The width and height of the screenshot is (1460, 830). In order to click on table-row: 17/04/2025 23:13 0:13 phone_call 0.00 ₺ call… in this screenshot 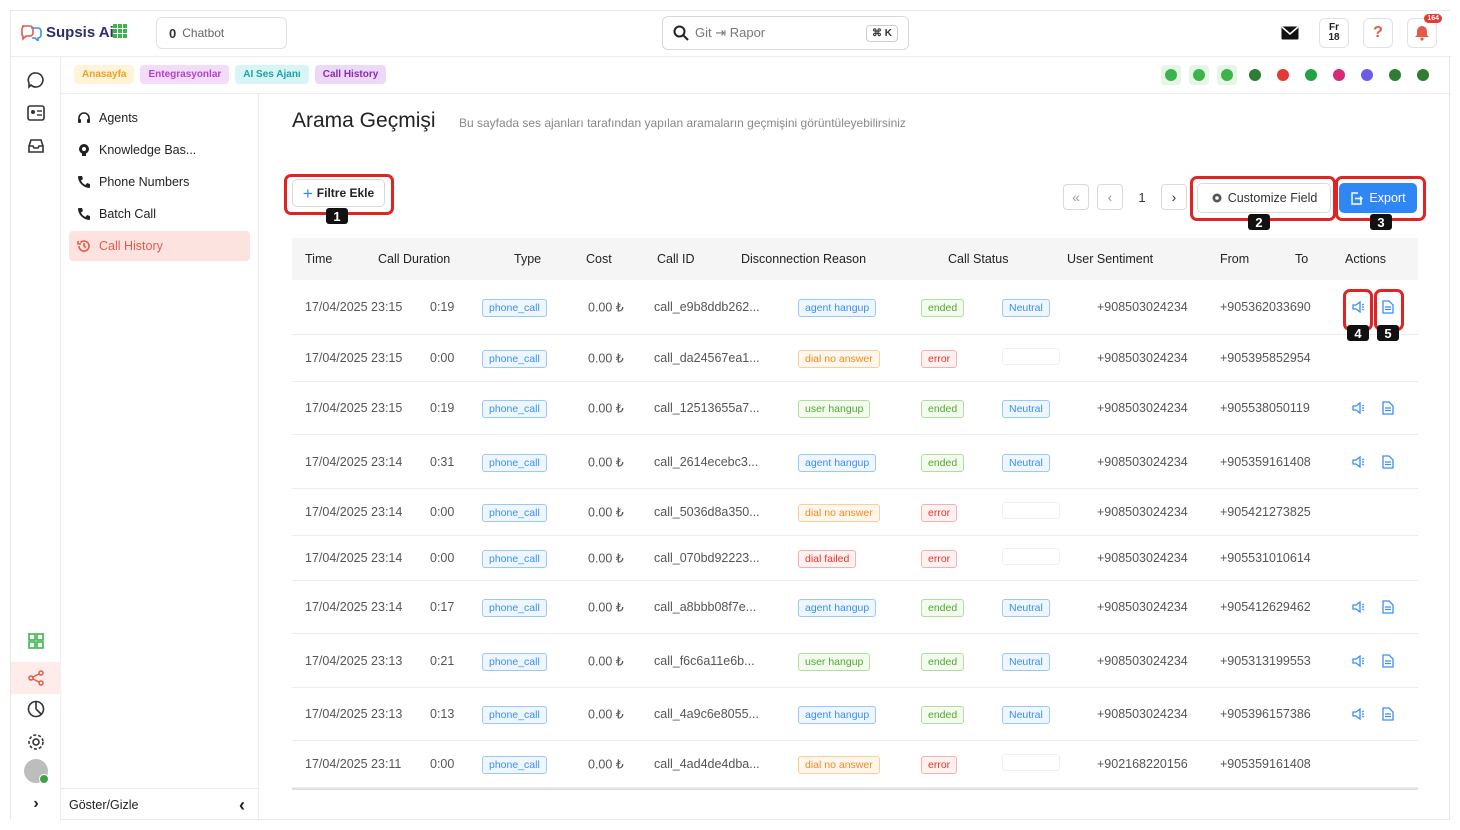, I will do `click(855, 714)`.